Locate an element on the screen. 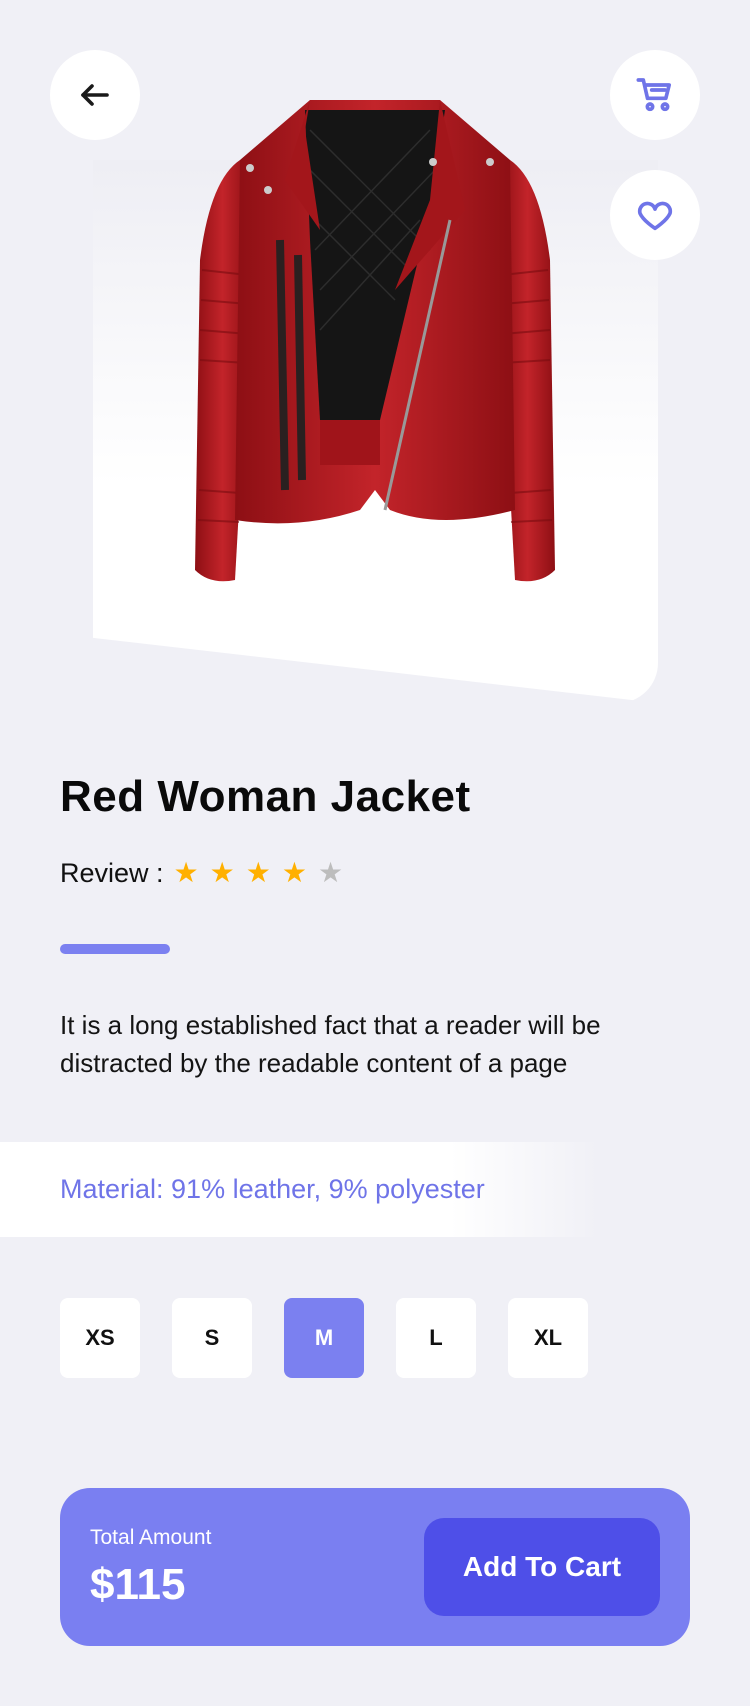  favorite-button is located at coordinates (655, 215).